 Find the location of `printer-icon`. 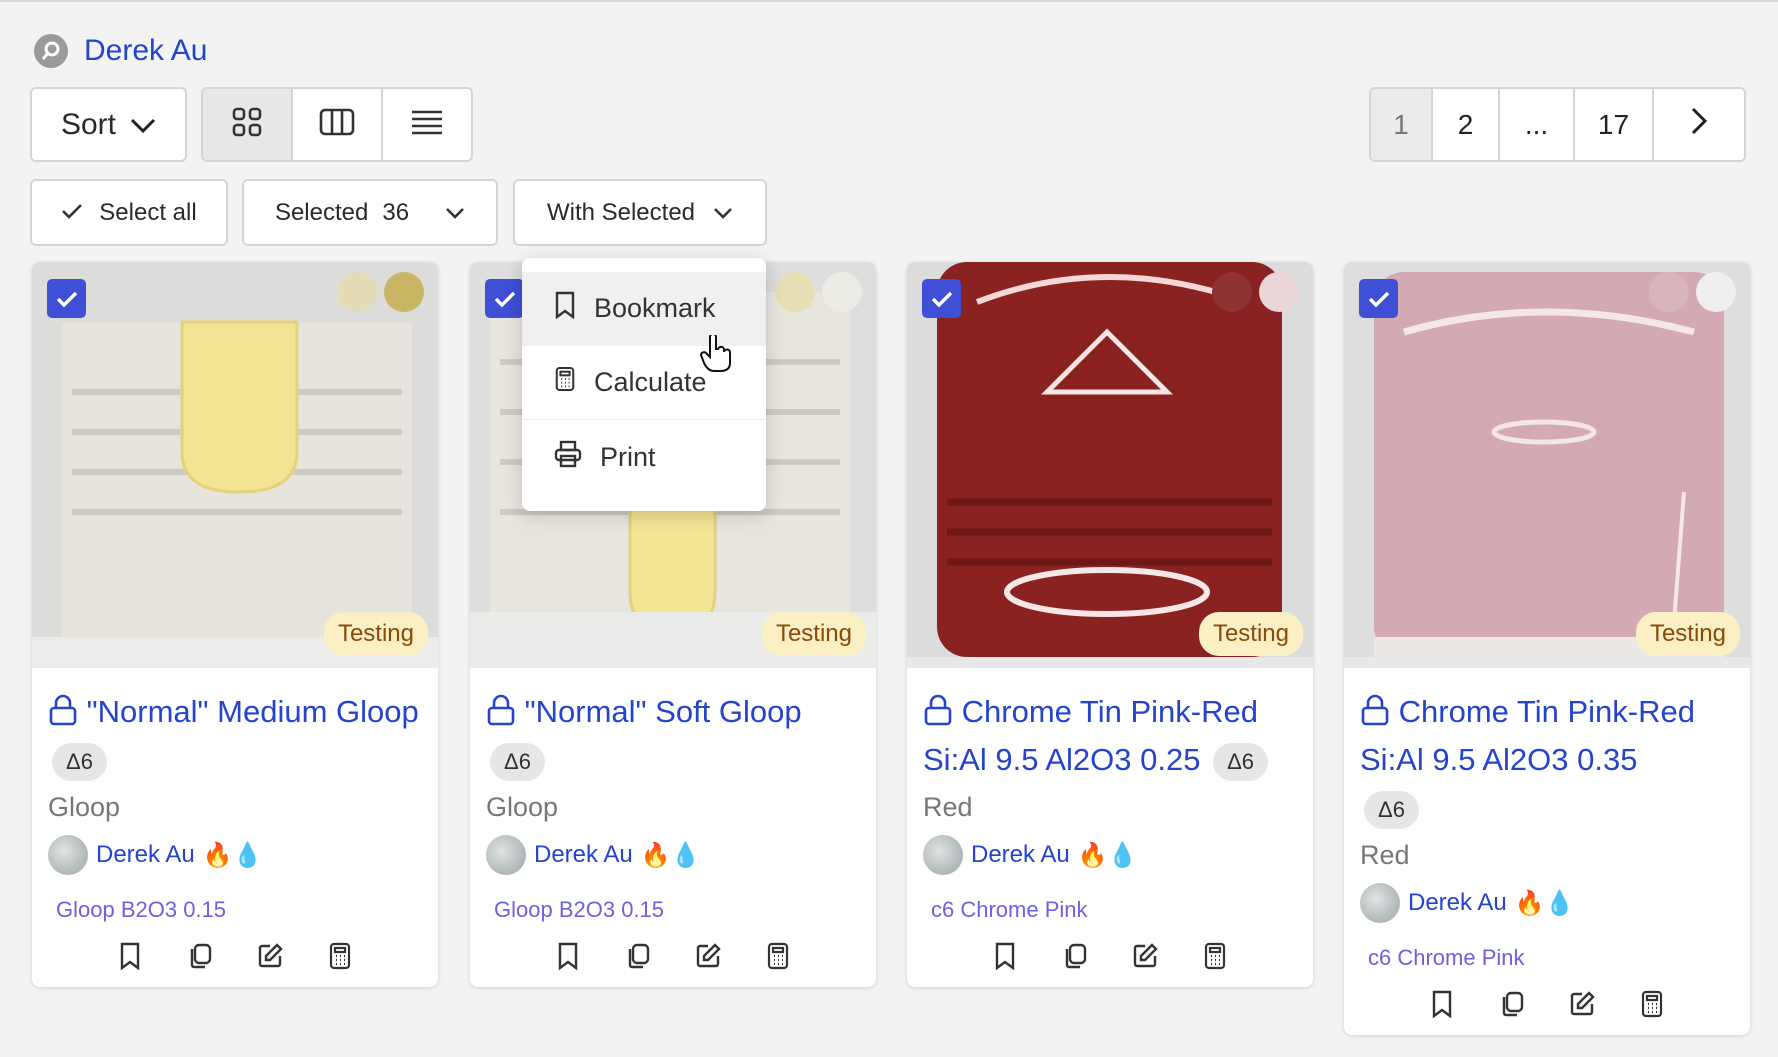

printer-icon is located at coordinates (568, 457).